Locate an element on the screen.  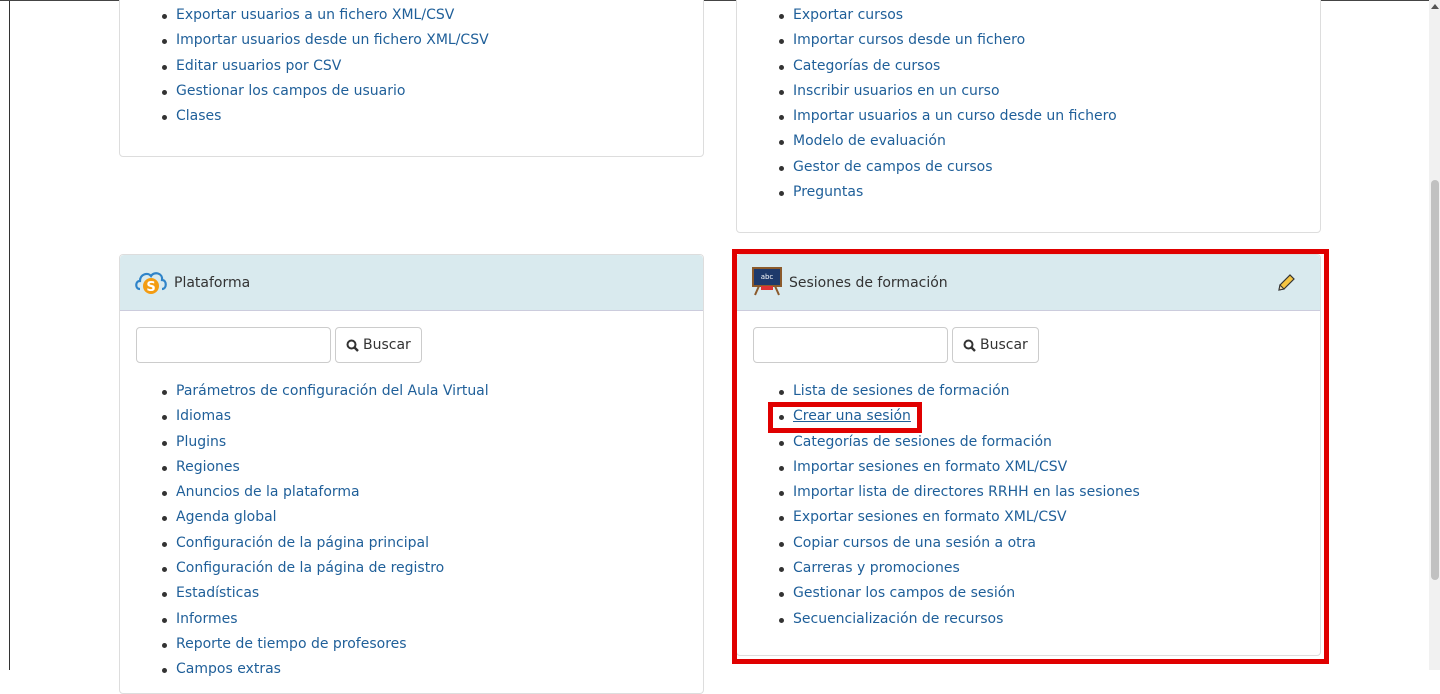
sessions-search-row: Buscar is located at coordinates (896, 345).